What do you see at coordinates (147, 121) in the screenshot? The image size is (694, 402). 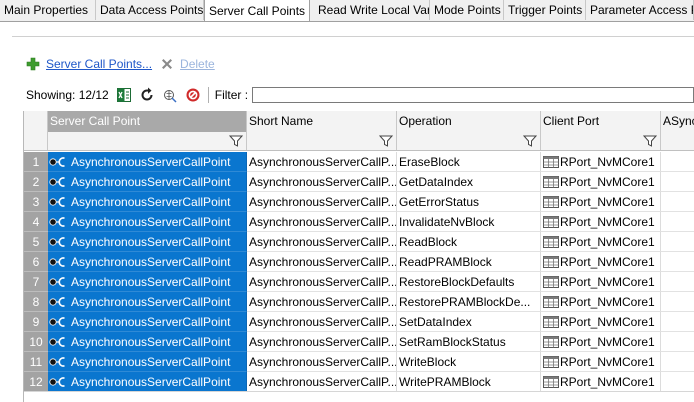 I see `column-header-server-call-point: Server Call Point` at bounding box center [147, 121].